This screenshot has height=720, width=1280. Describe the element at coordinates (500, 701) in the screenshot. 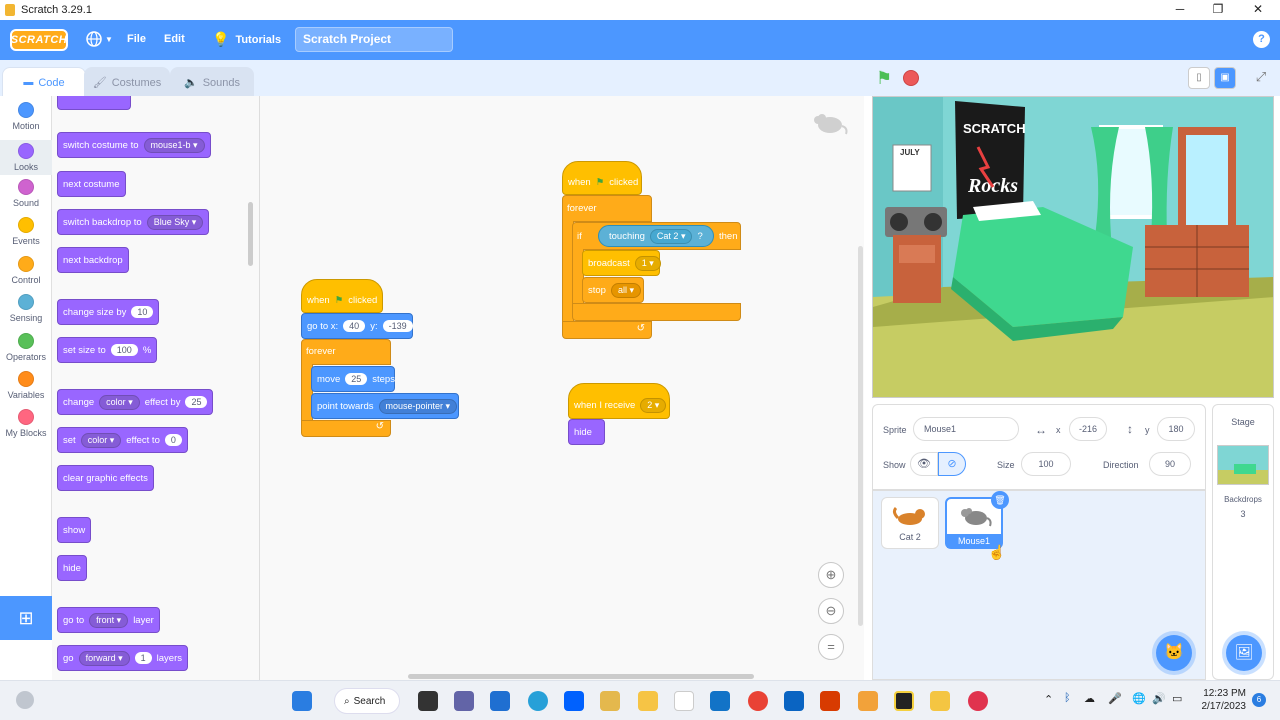

I see `store-icon` at that location.